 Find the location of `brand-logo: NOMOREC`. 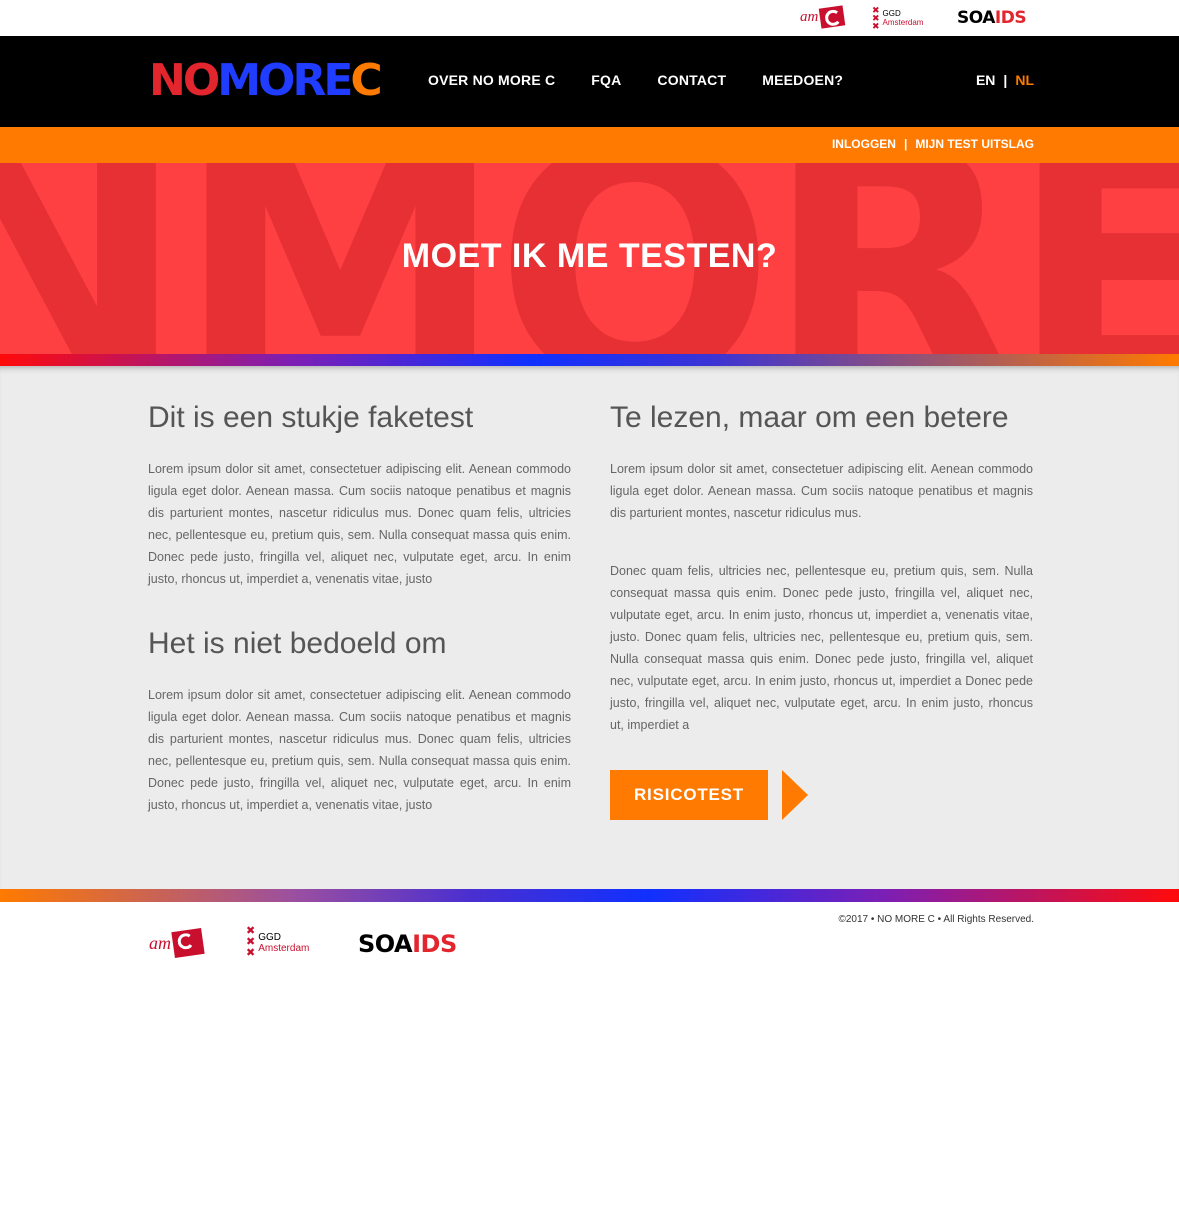

brand-logo: NOMOREC is located at coordinates (266, 80).